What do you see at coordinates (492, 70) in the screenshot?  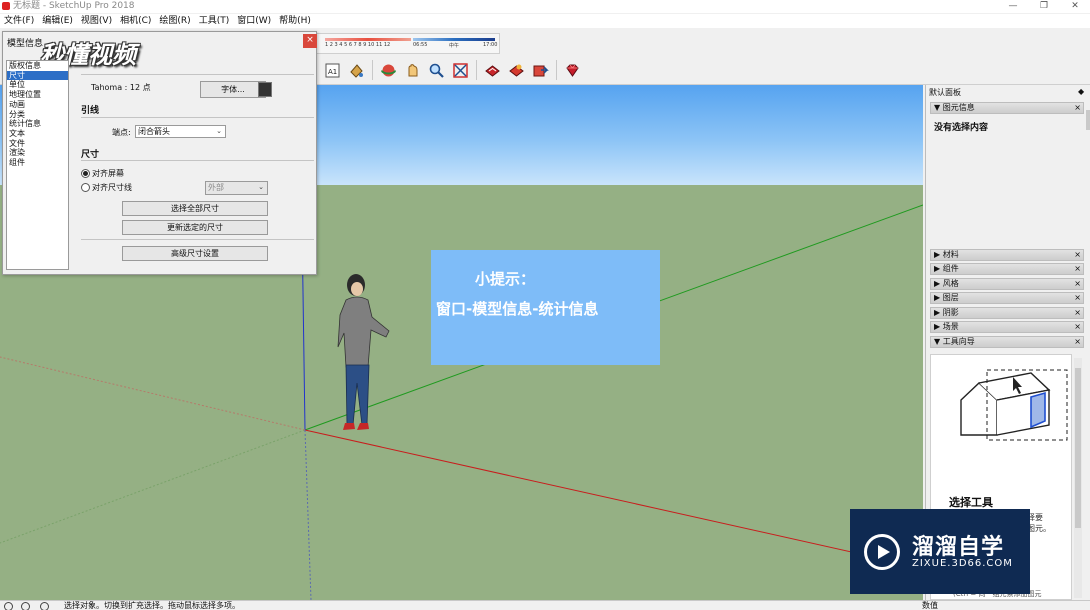 I see `warehouse-icon` at bounding box center [492, 70].